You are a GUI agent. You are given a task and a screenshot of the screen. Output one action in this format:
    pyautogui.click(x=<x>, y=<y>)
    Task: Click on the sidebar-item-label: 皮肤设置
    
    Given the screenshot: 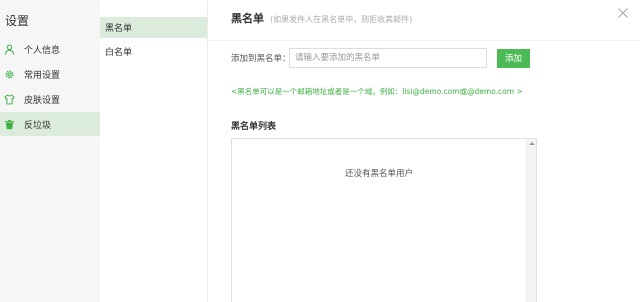 What is the action you would take?
    pyautogui.click(x=42, y=100)
    